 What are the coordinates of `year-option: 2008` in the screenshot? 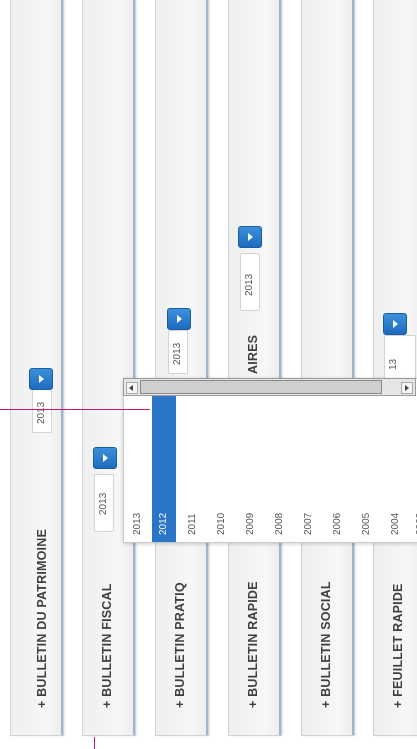 It's located at (280, 461).